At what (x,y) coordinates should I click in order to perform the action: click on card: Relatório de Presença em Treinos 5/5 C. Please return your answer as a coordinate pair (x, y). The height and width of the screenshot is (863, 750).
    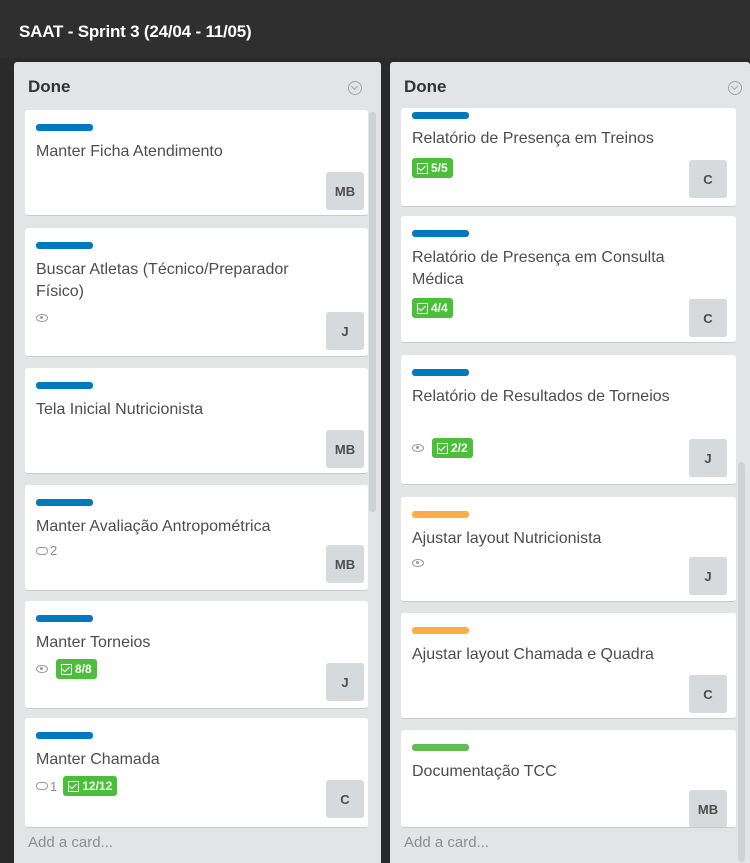
    Looking at the image, I should click on (568, 157).